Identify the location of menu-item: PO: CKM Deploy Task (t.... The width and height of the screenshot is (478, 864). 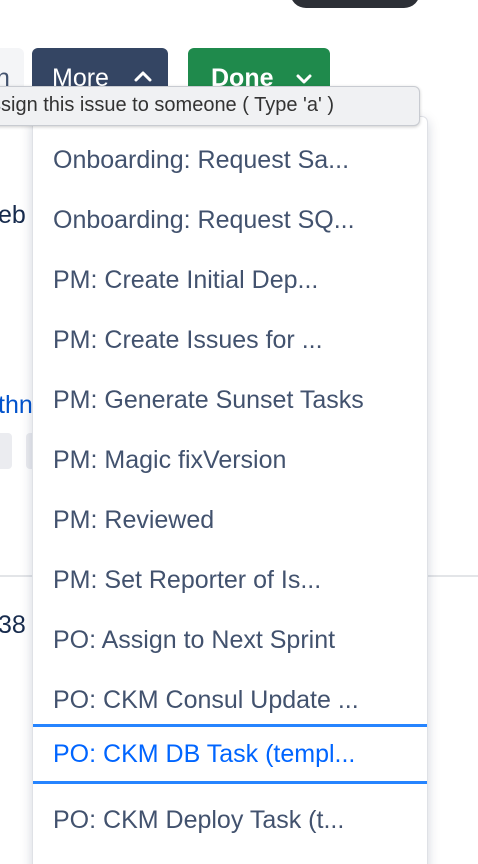
(230, 820).